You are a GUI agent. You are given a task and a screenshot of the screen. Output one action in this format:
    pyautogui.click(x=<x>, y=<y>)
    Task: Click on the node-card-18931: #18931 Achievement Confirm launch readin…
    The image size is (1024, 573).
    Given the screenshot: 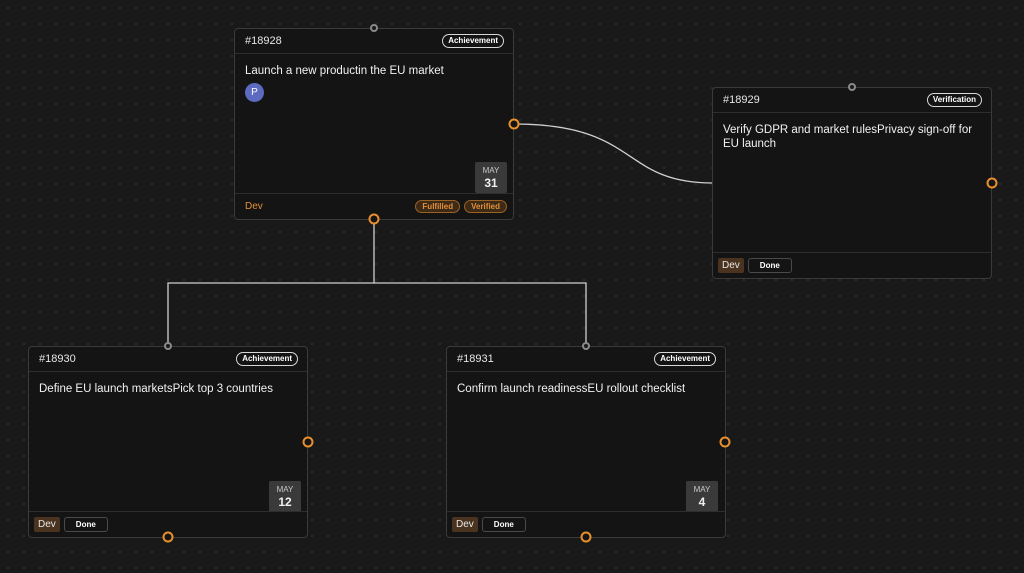 What is the action you would take?
    pyautogui.click(x=586, y=442)
    